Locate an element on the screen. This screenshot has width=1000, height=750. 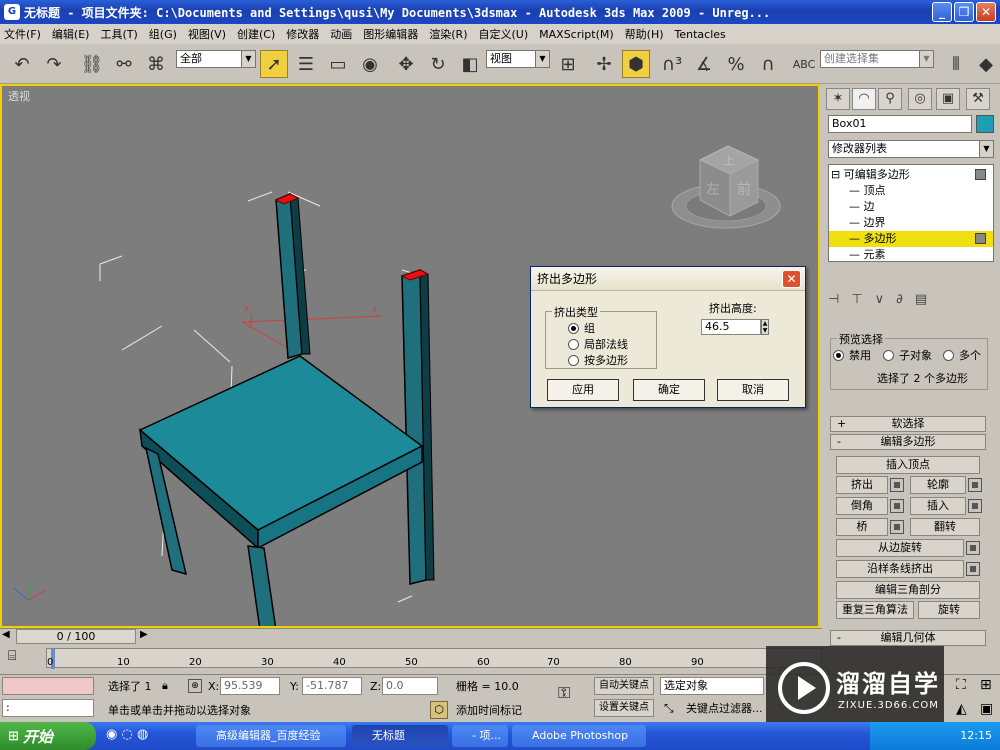
add-time-tag: 添加时间标记 is located at coordinates (489, 711).